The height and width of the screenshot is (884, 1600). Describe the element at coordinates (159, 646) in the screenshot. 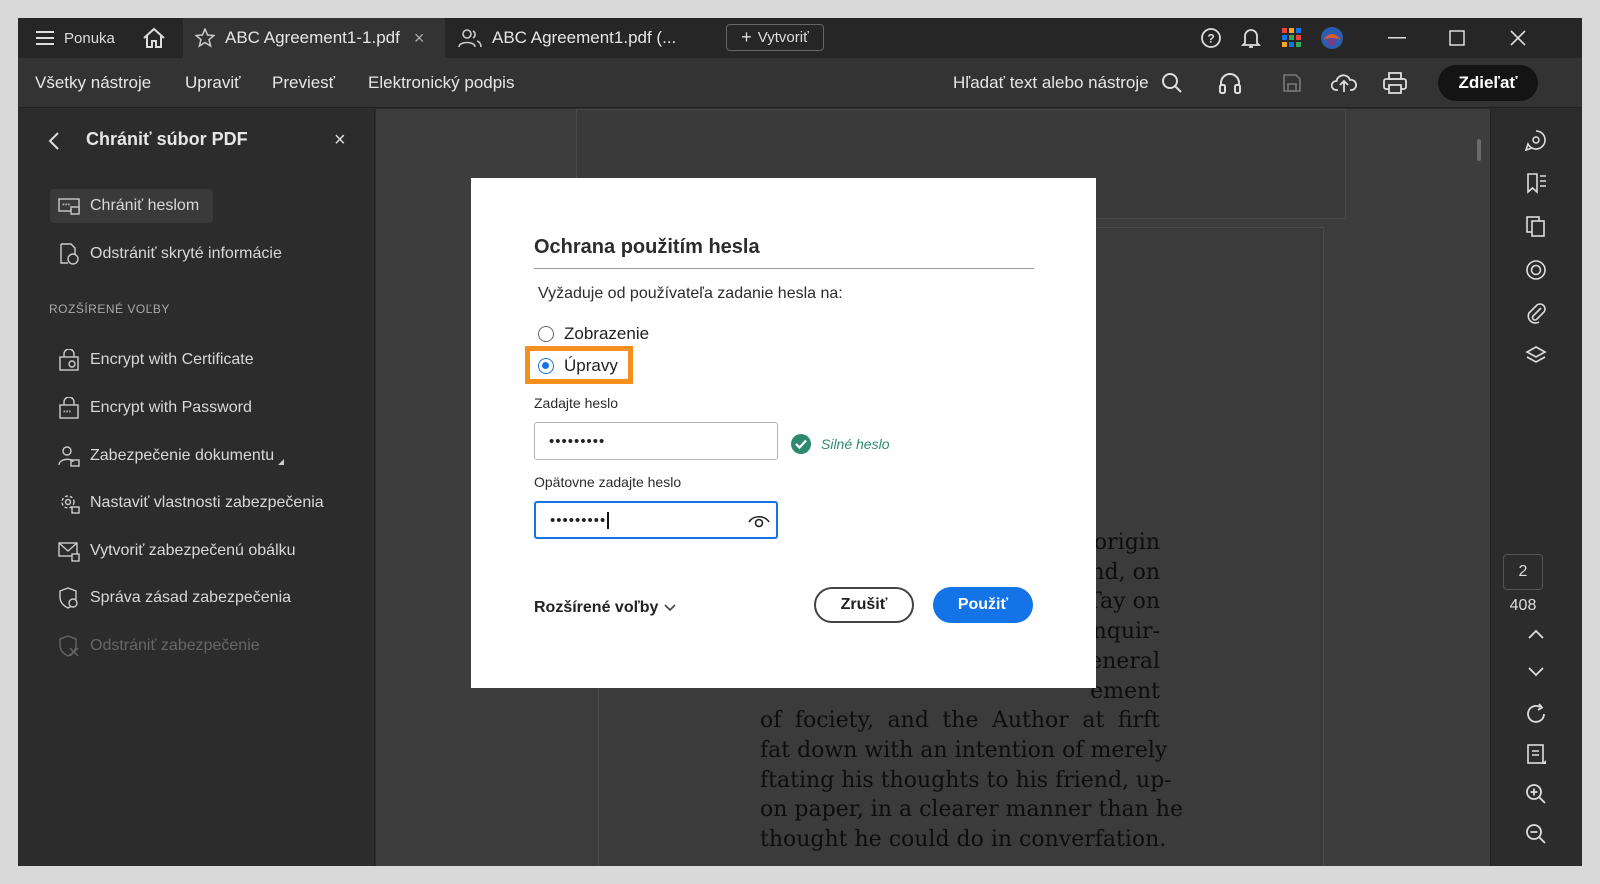

I see `sidebar-item-remove-security: Odstrániť zabezpečenie` at that location.